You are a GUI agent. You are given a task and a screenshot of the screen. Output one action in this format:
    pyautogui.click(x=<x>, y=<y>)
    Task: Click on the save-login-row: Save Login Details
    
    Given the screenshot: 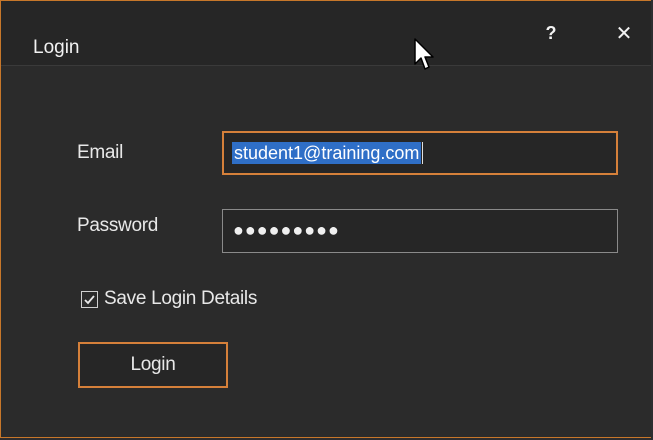 What is the action you would take?
    pyautogui.click(x=169, y=299)
    